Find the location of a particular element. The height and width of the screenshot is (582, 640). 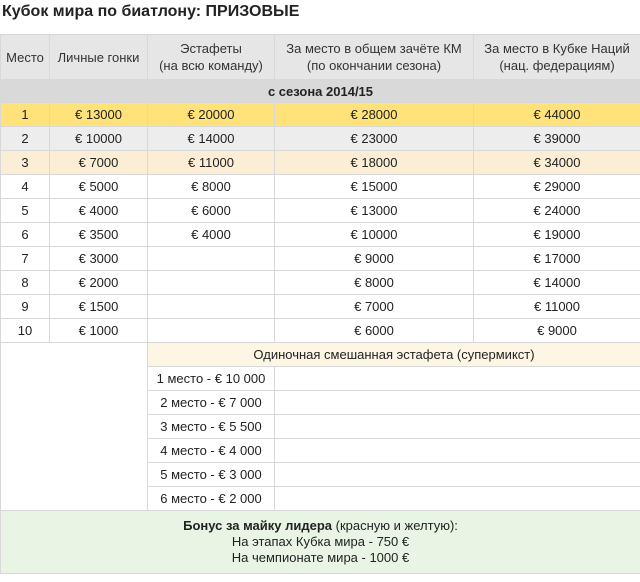

nations-cell: € 44000 is located at coordinates (556, 114).